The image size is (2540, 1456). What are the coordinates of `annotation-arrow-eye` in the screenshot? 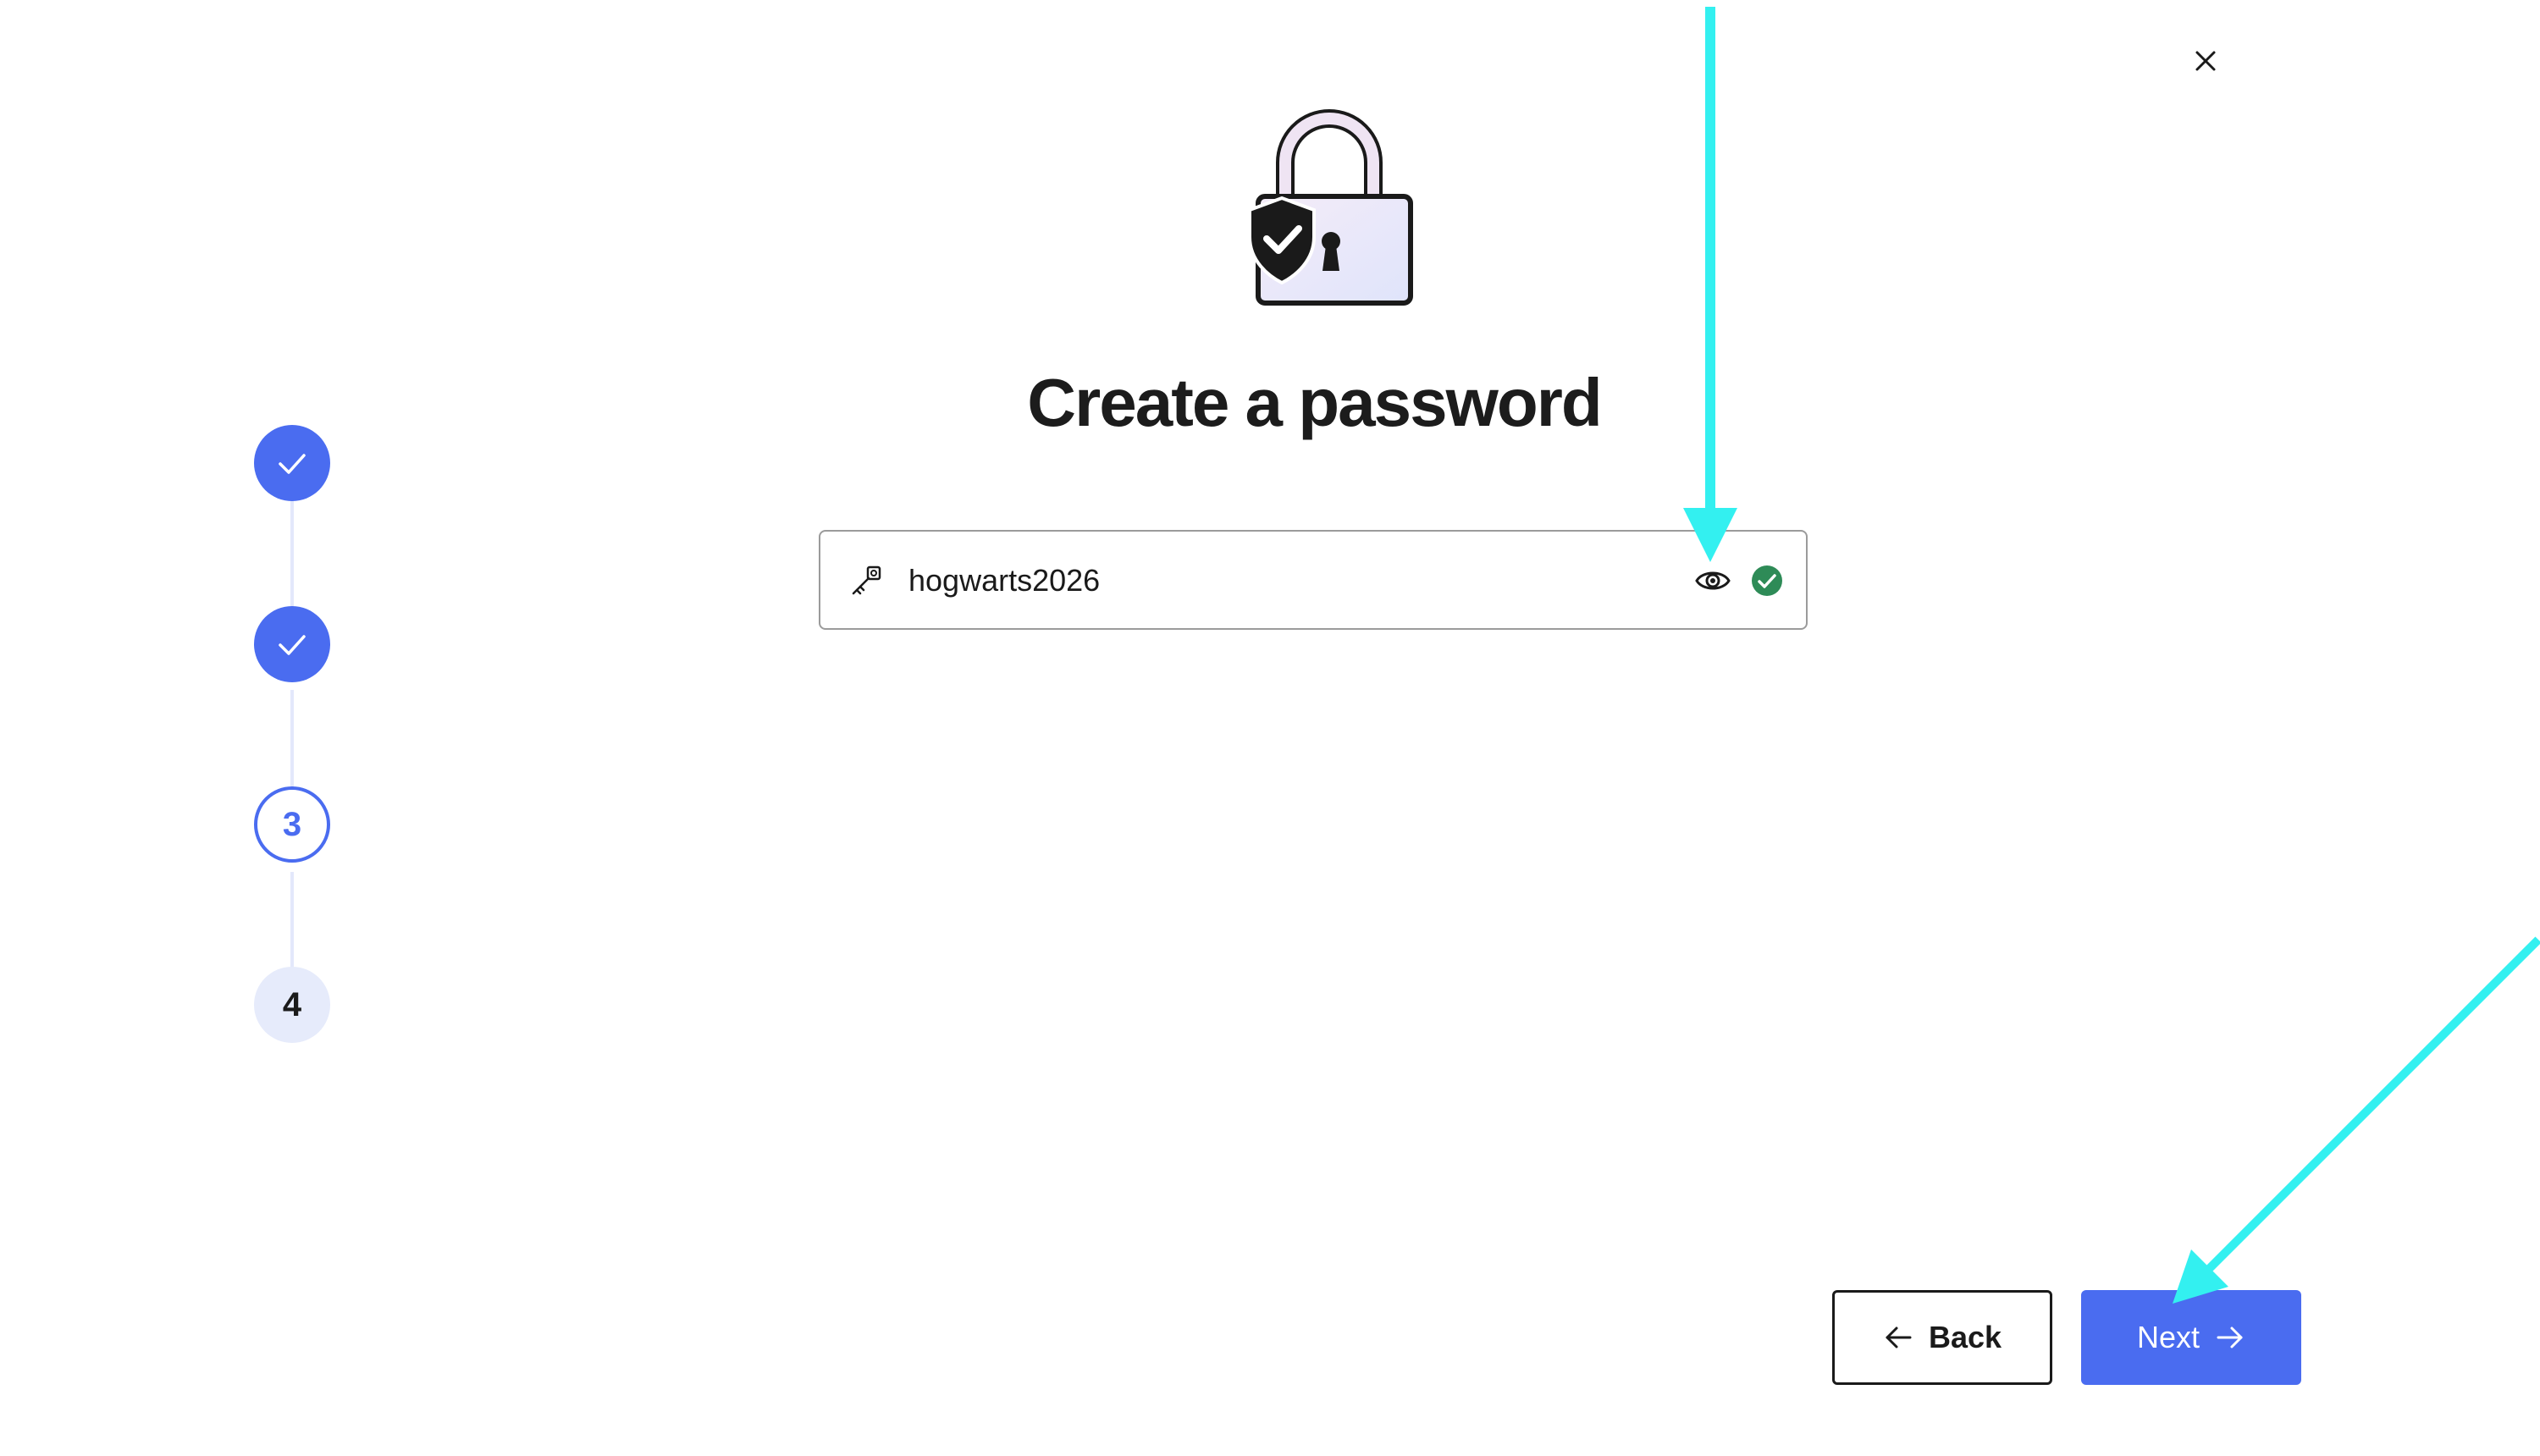 It's located at (1710, 284).